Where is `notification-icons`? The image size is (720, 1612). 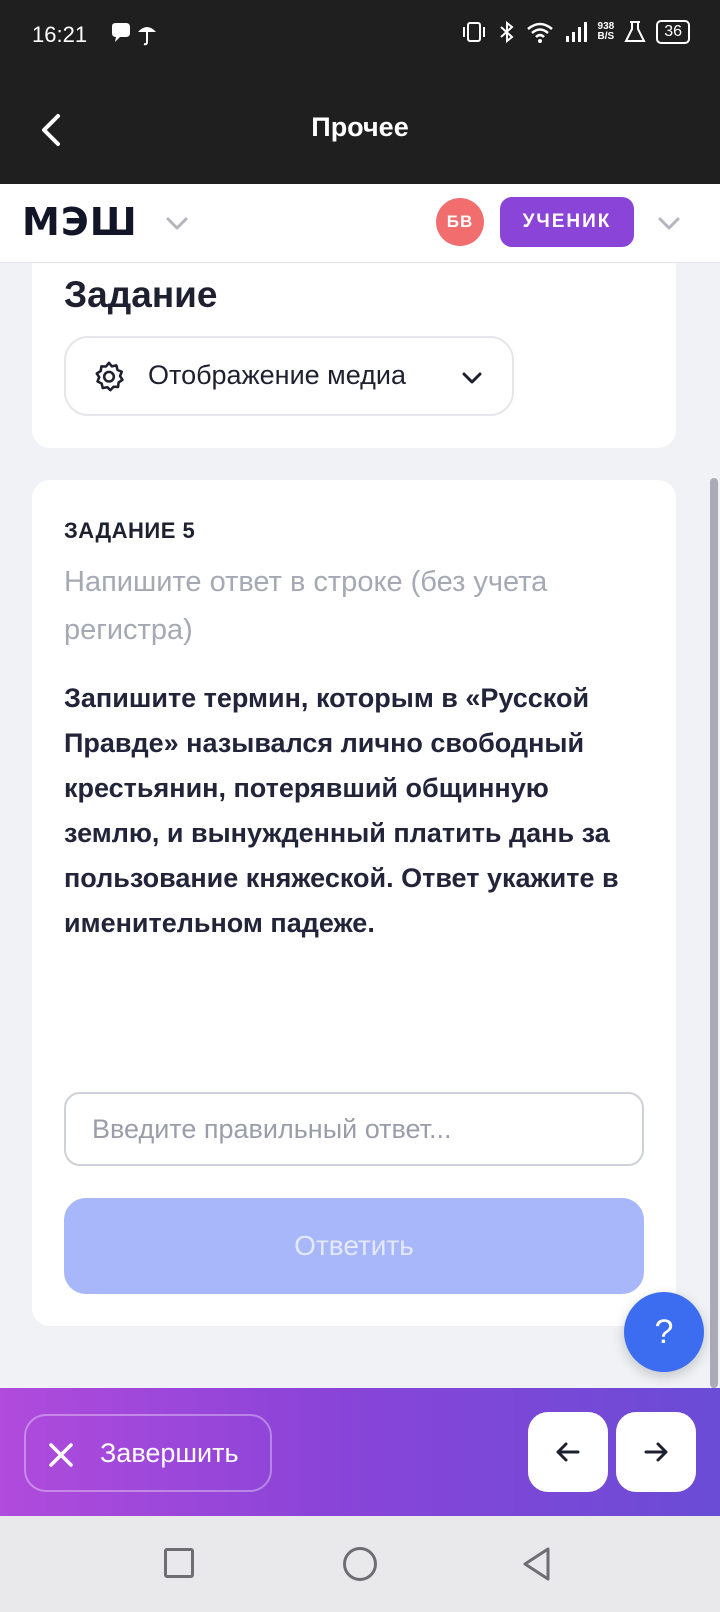 notification-icons is located at coordinates (140, 37).